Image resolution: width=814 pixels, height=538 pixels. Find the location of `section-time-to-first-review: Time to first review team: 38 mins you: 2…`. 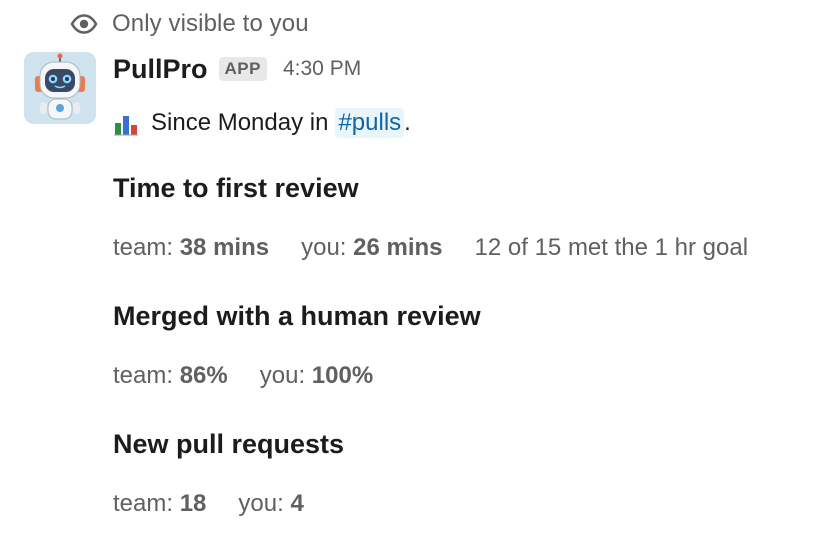

section-time-to-first-review: Time to first review team: 38 mins you: 2… is located at coordinates (430, 217).